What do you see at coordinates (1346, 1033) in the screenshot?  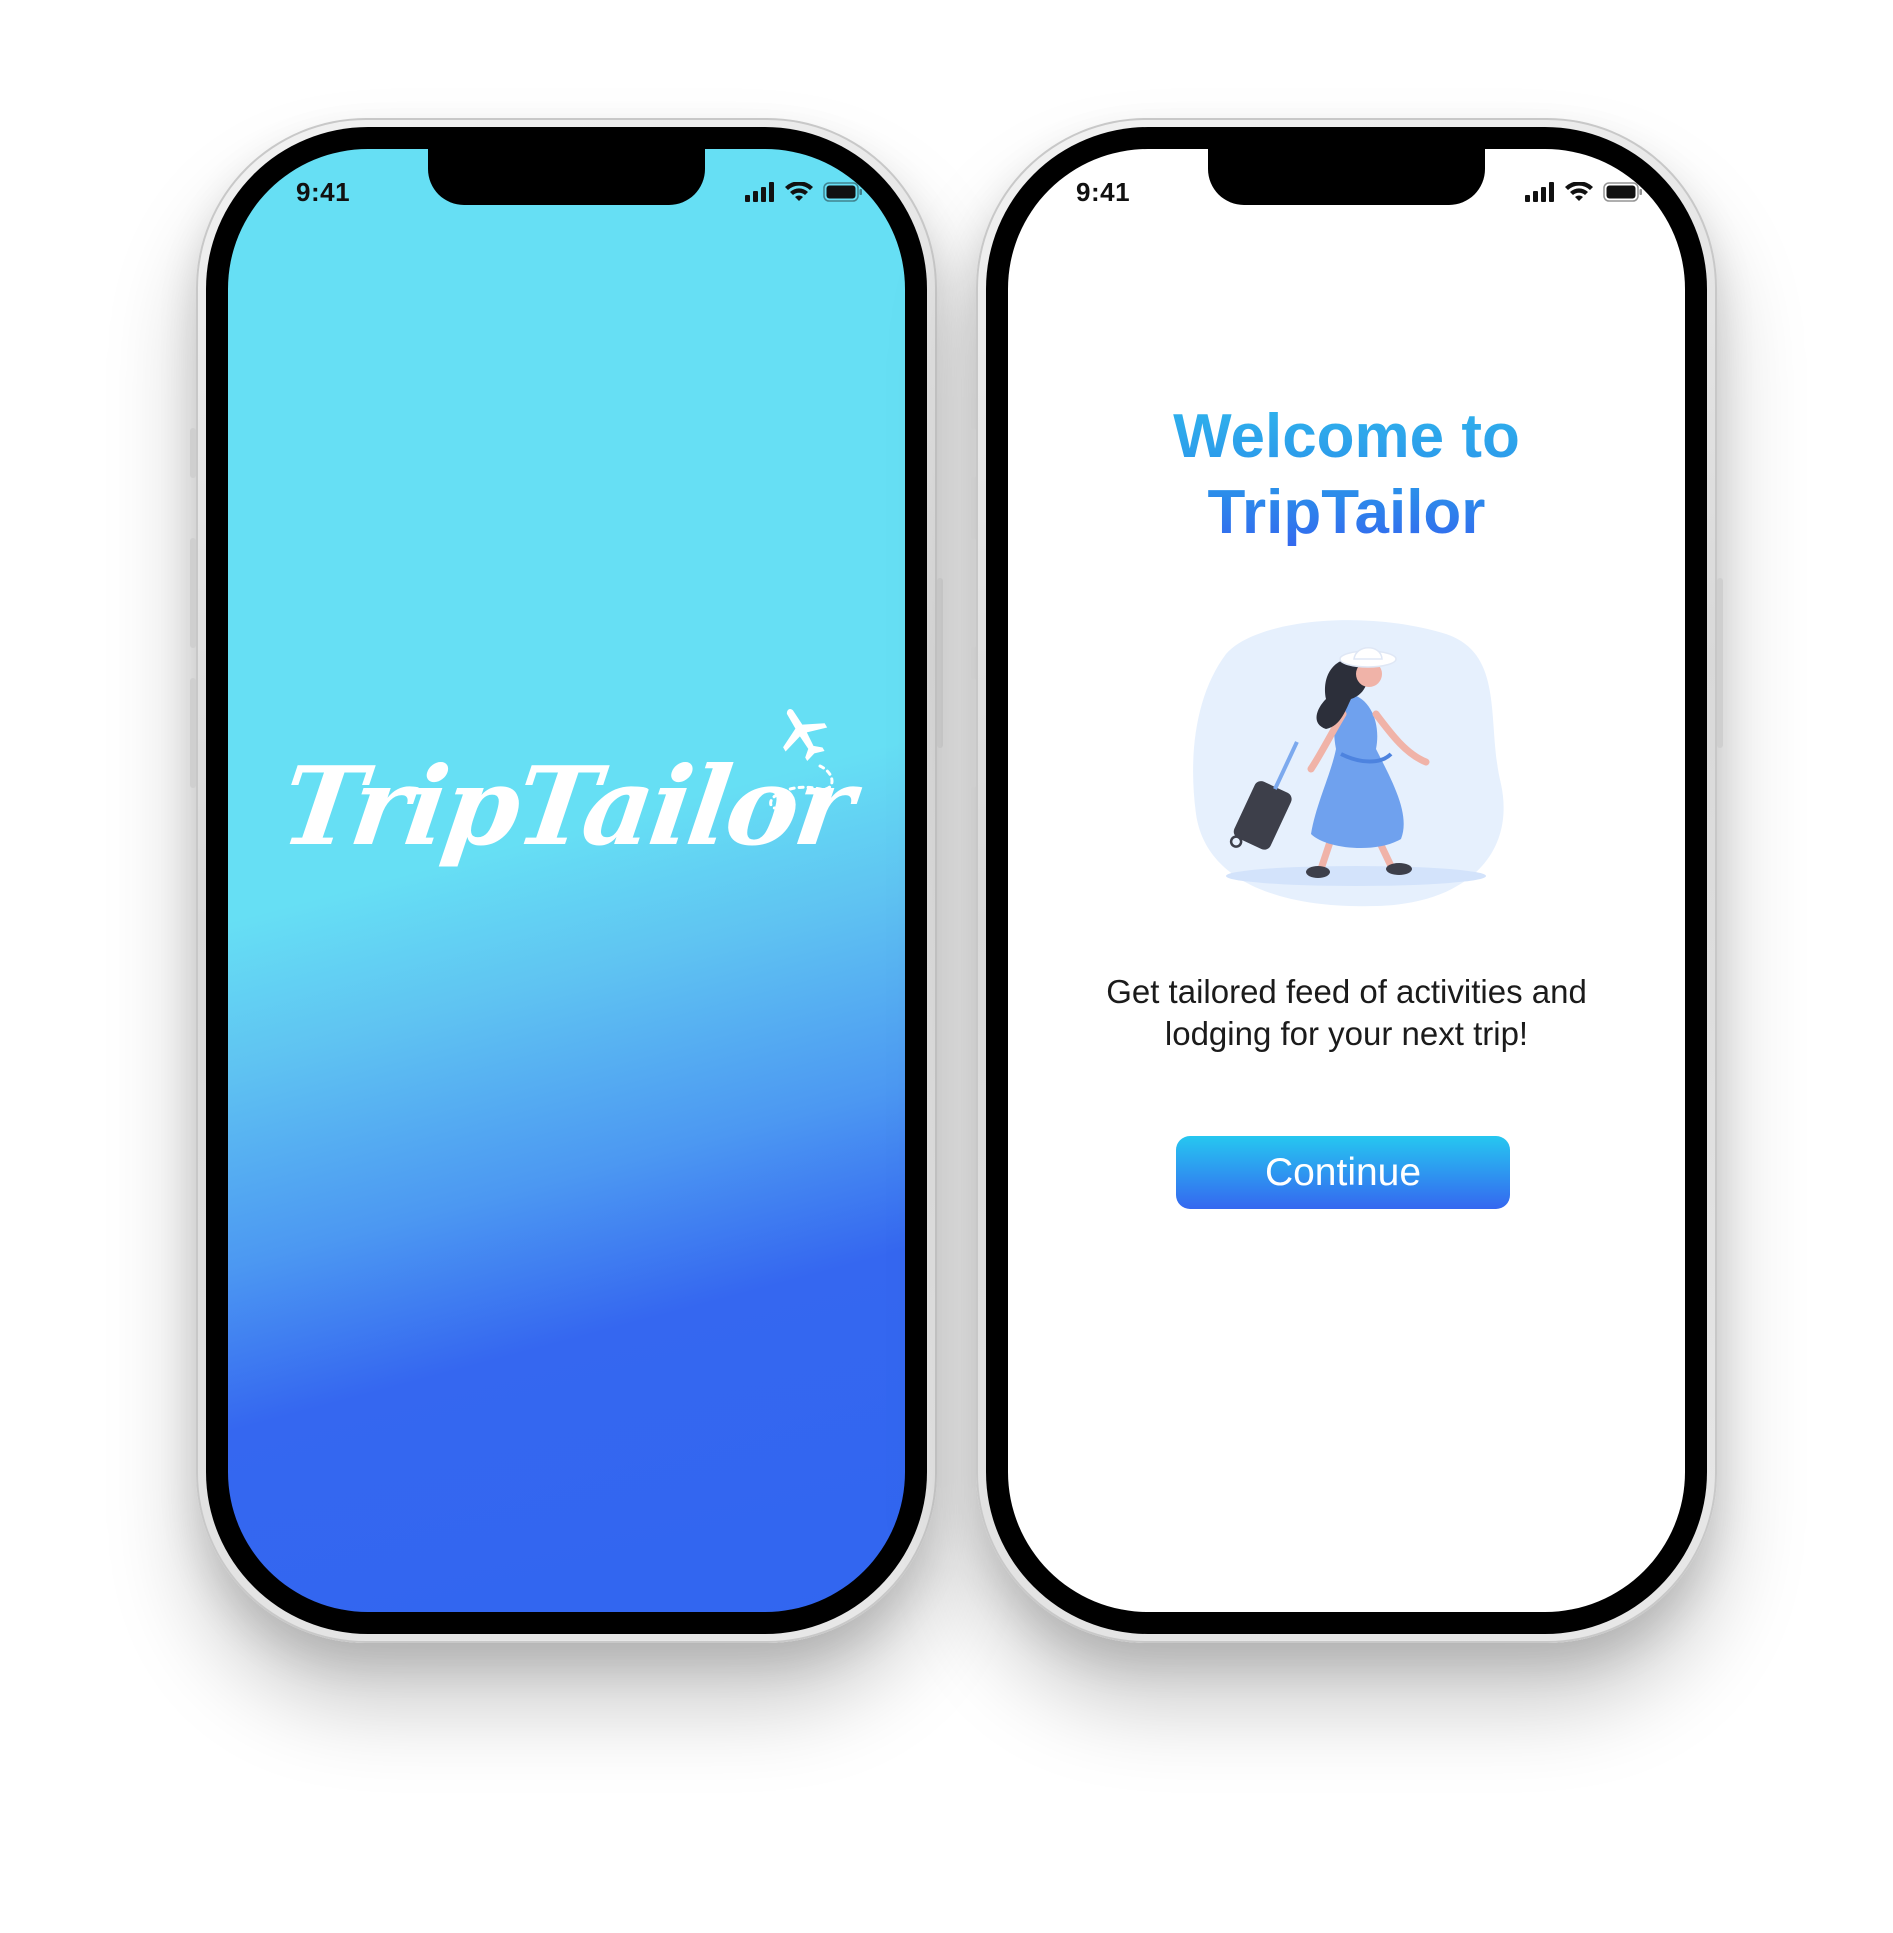 I see `welcome-description-line2: lodging for your next trip!` at bounding box center [1346, 1033].